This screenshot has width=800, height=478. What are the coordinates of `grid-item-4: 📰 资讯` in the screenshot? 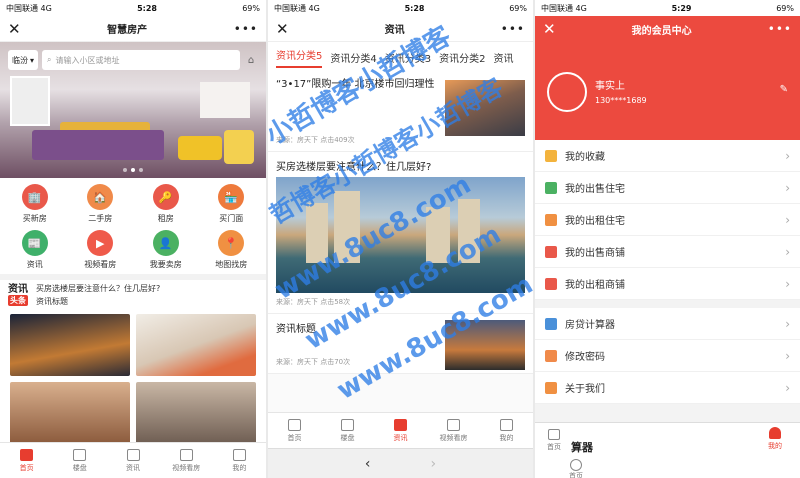 It's located at (35, 250).